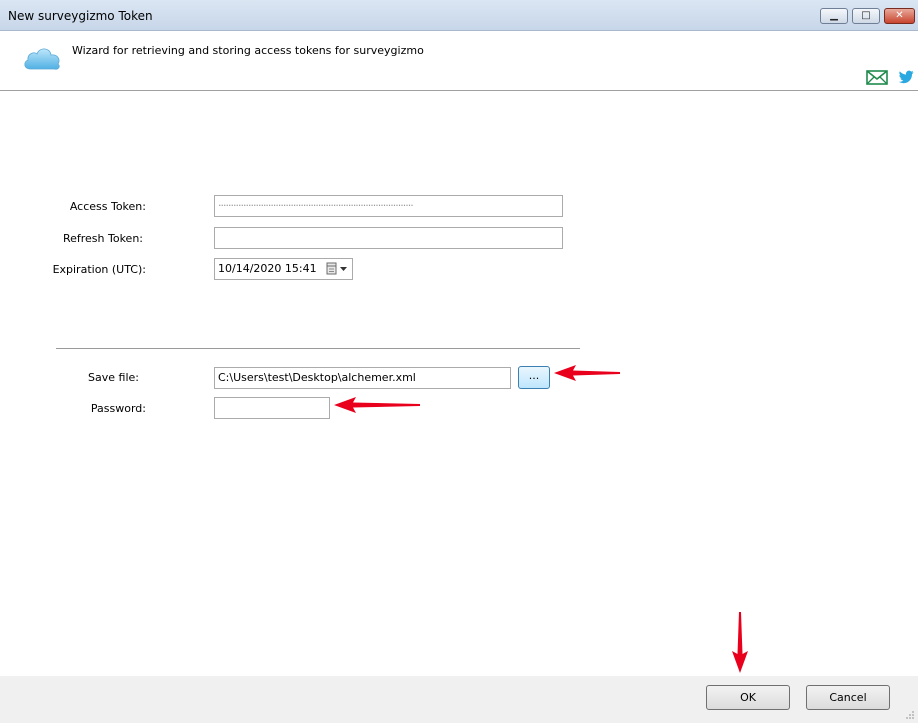  Describe the element at coordinates (267, 268) in the screenshot. I see `expiration-value: 10/14/2020 15:41` at that location.